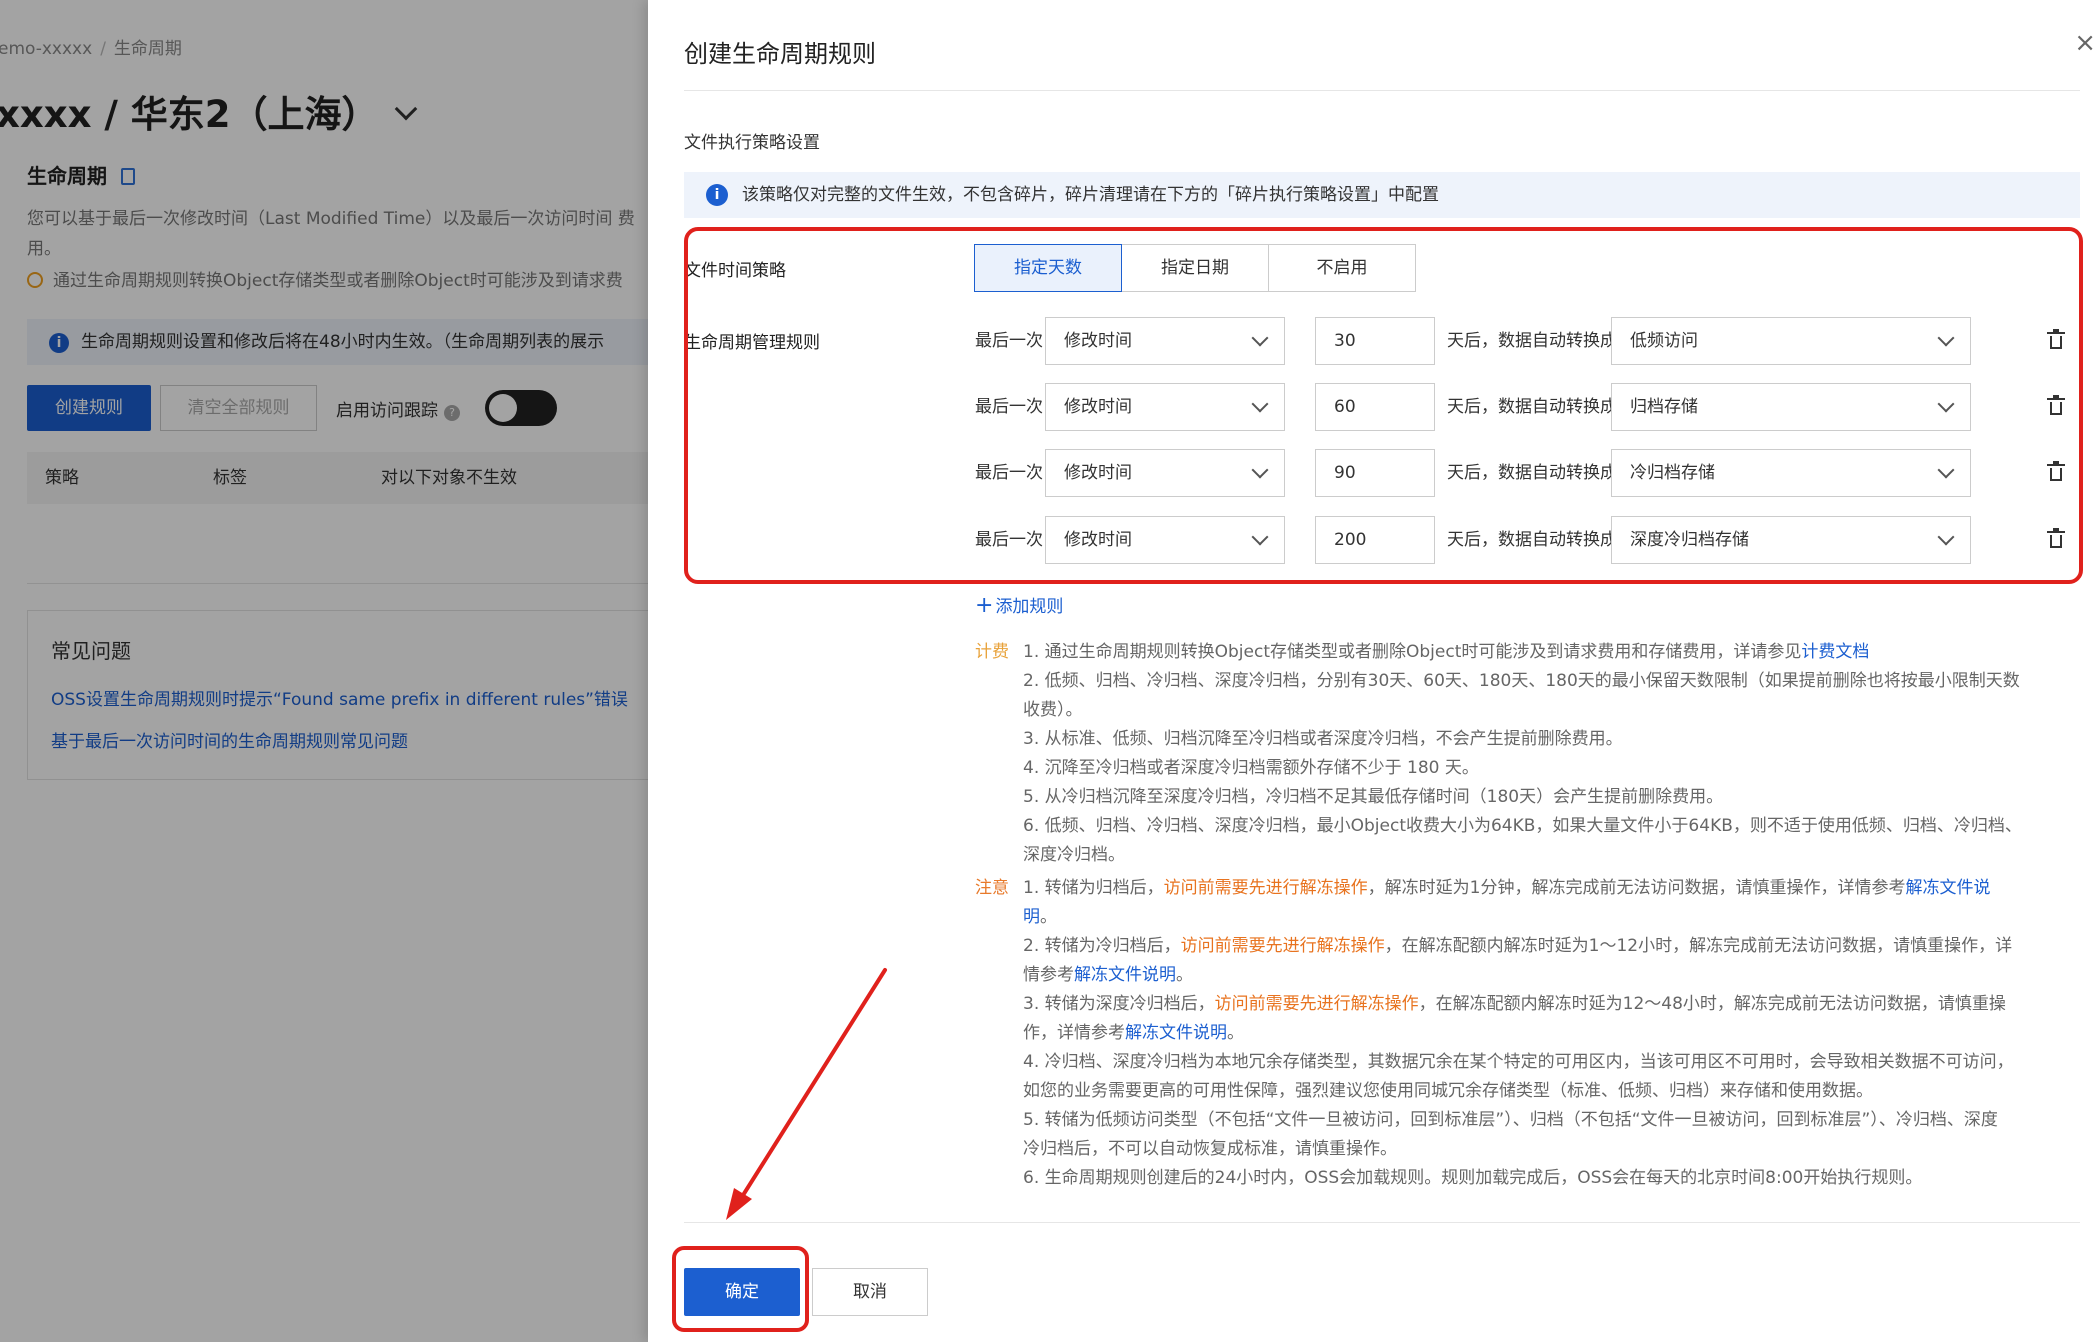 The image size is (2098, 1342). I want to click on unfreeze-doc-link-1: 解冻文件说, so click(1947, 888).